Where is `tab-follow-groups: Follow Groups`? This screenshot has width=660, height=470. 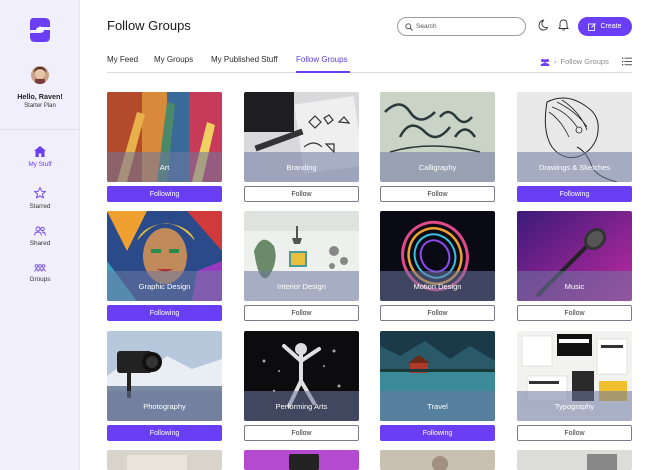 tab-follow-groups: Follow Groups is located at coordinates (322, 59).